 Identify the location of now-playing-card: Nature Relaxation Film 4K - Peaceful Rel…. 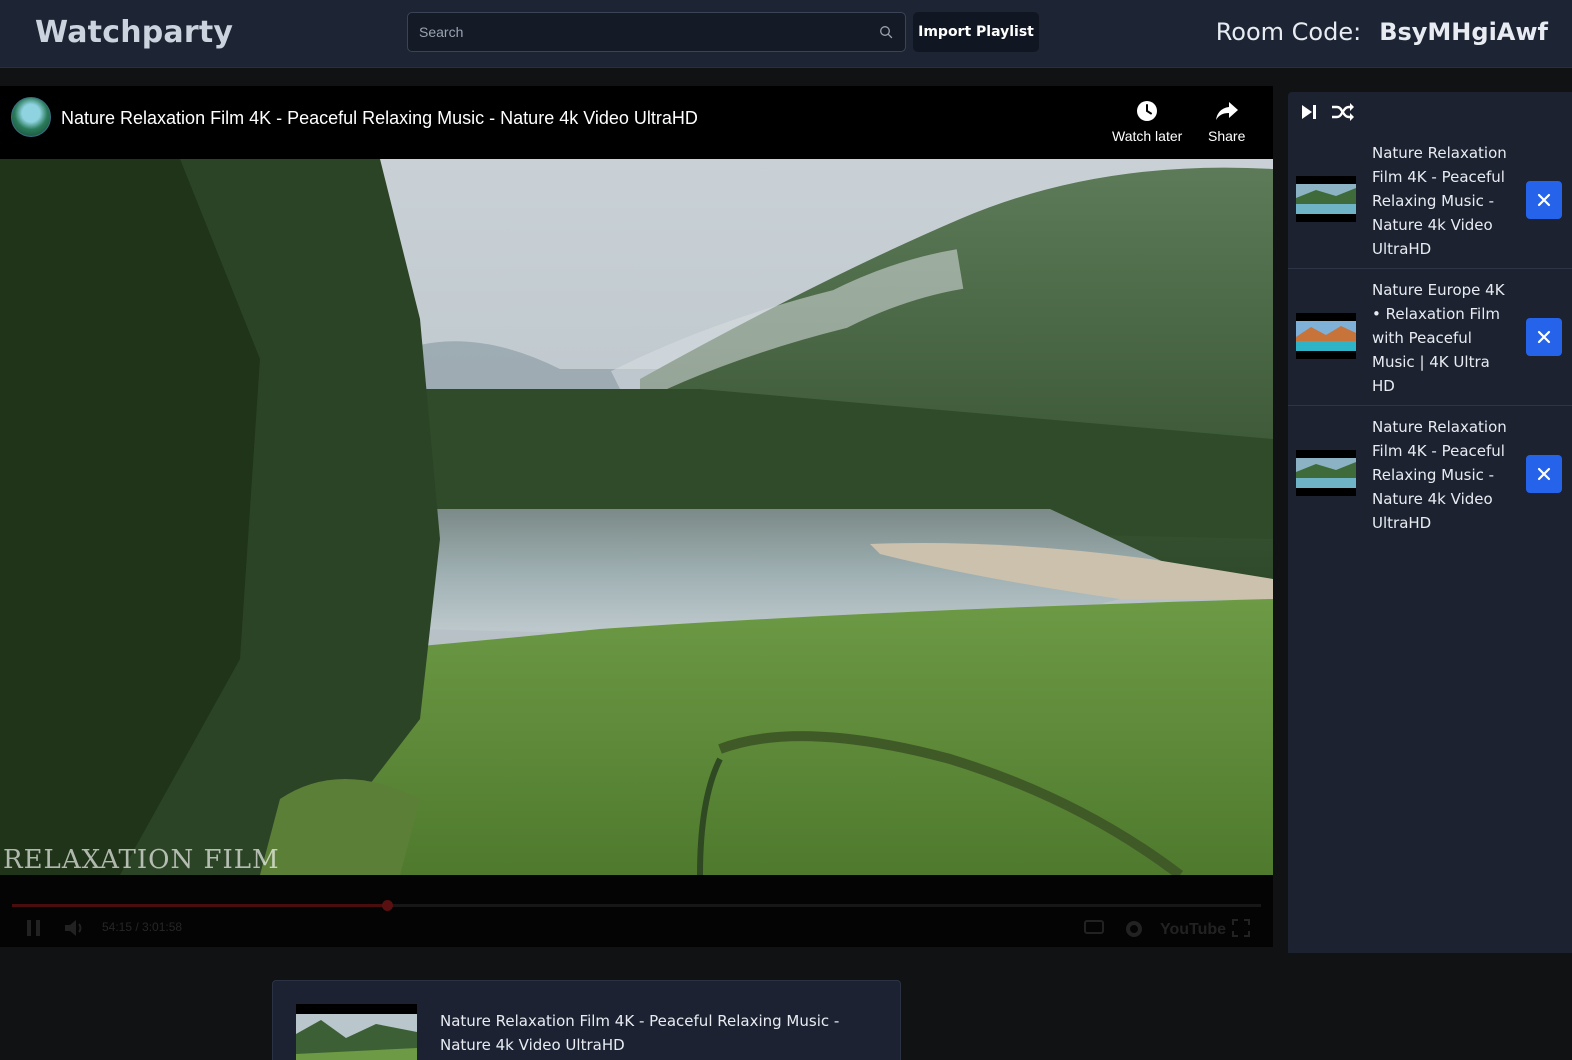
(586, 1020).